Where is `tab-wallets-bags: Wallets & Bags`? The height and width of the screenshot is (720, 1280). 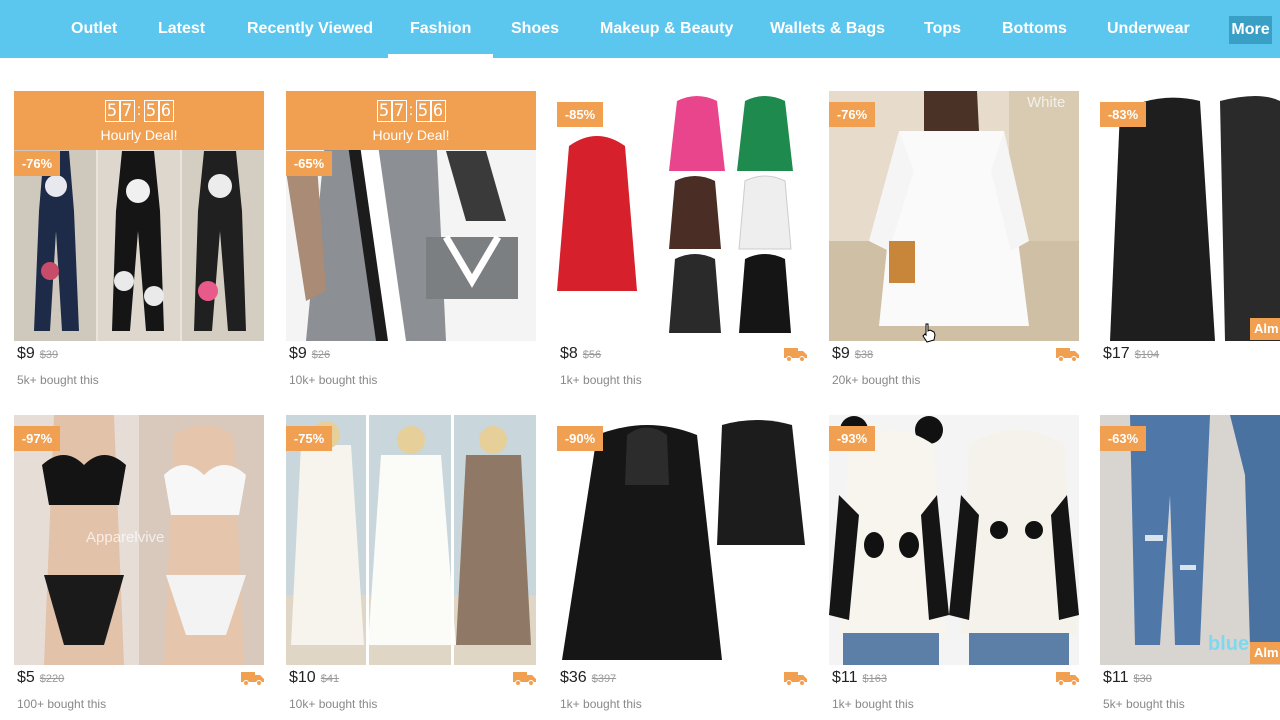 tab-wallets-bags: Wallets & Bags is located at coordinates (827, 29).